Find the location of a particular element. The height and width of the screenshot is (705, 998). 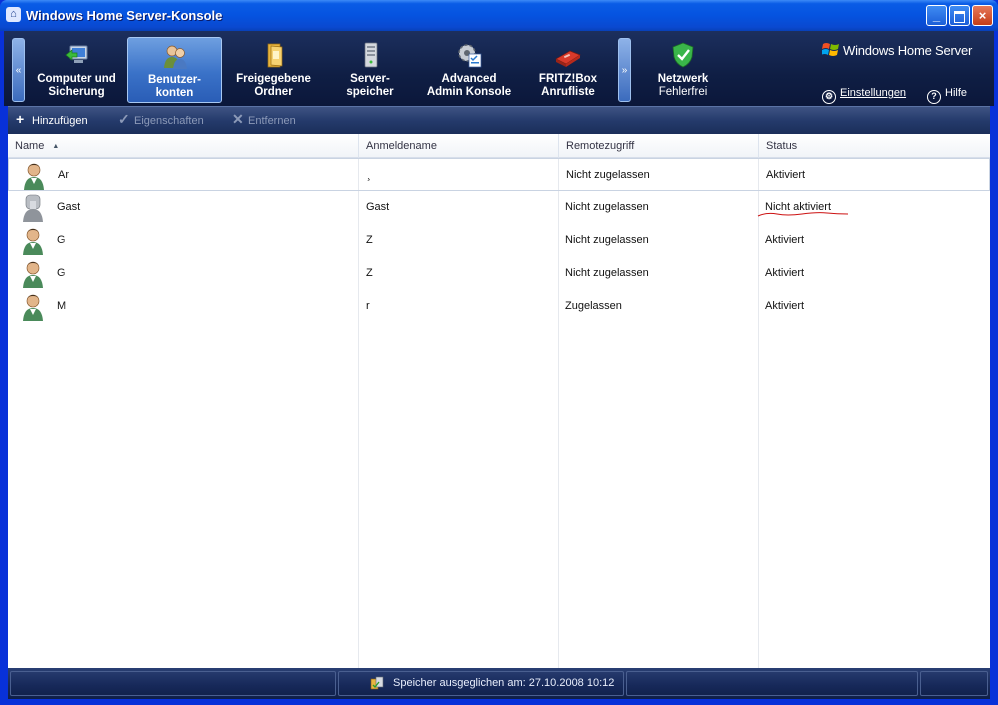

table-row: Ar ¸ Nicht zugelassen Aktiviert is located at coordinates (499, 174).